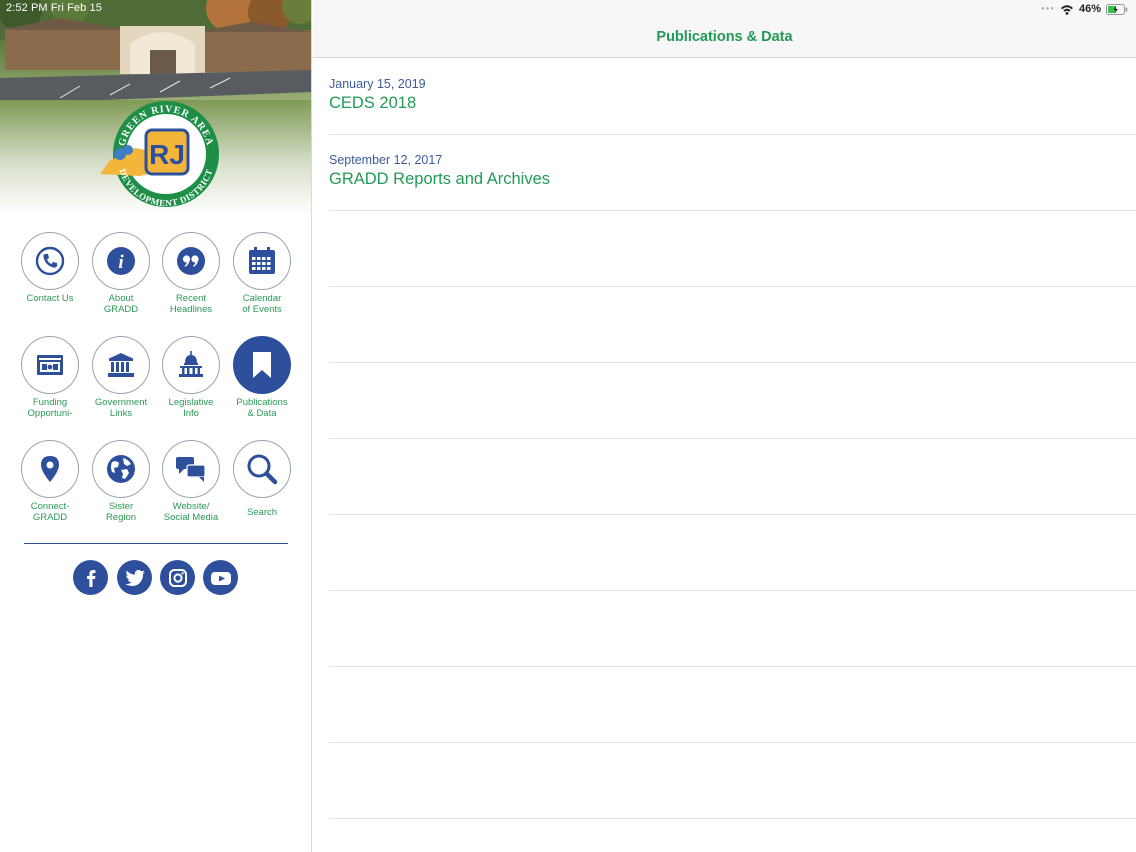  I want to click on search-icon, so click(262, 469).